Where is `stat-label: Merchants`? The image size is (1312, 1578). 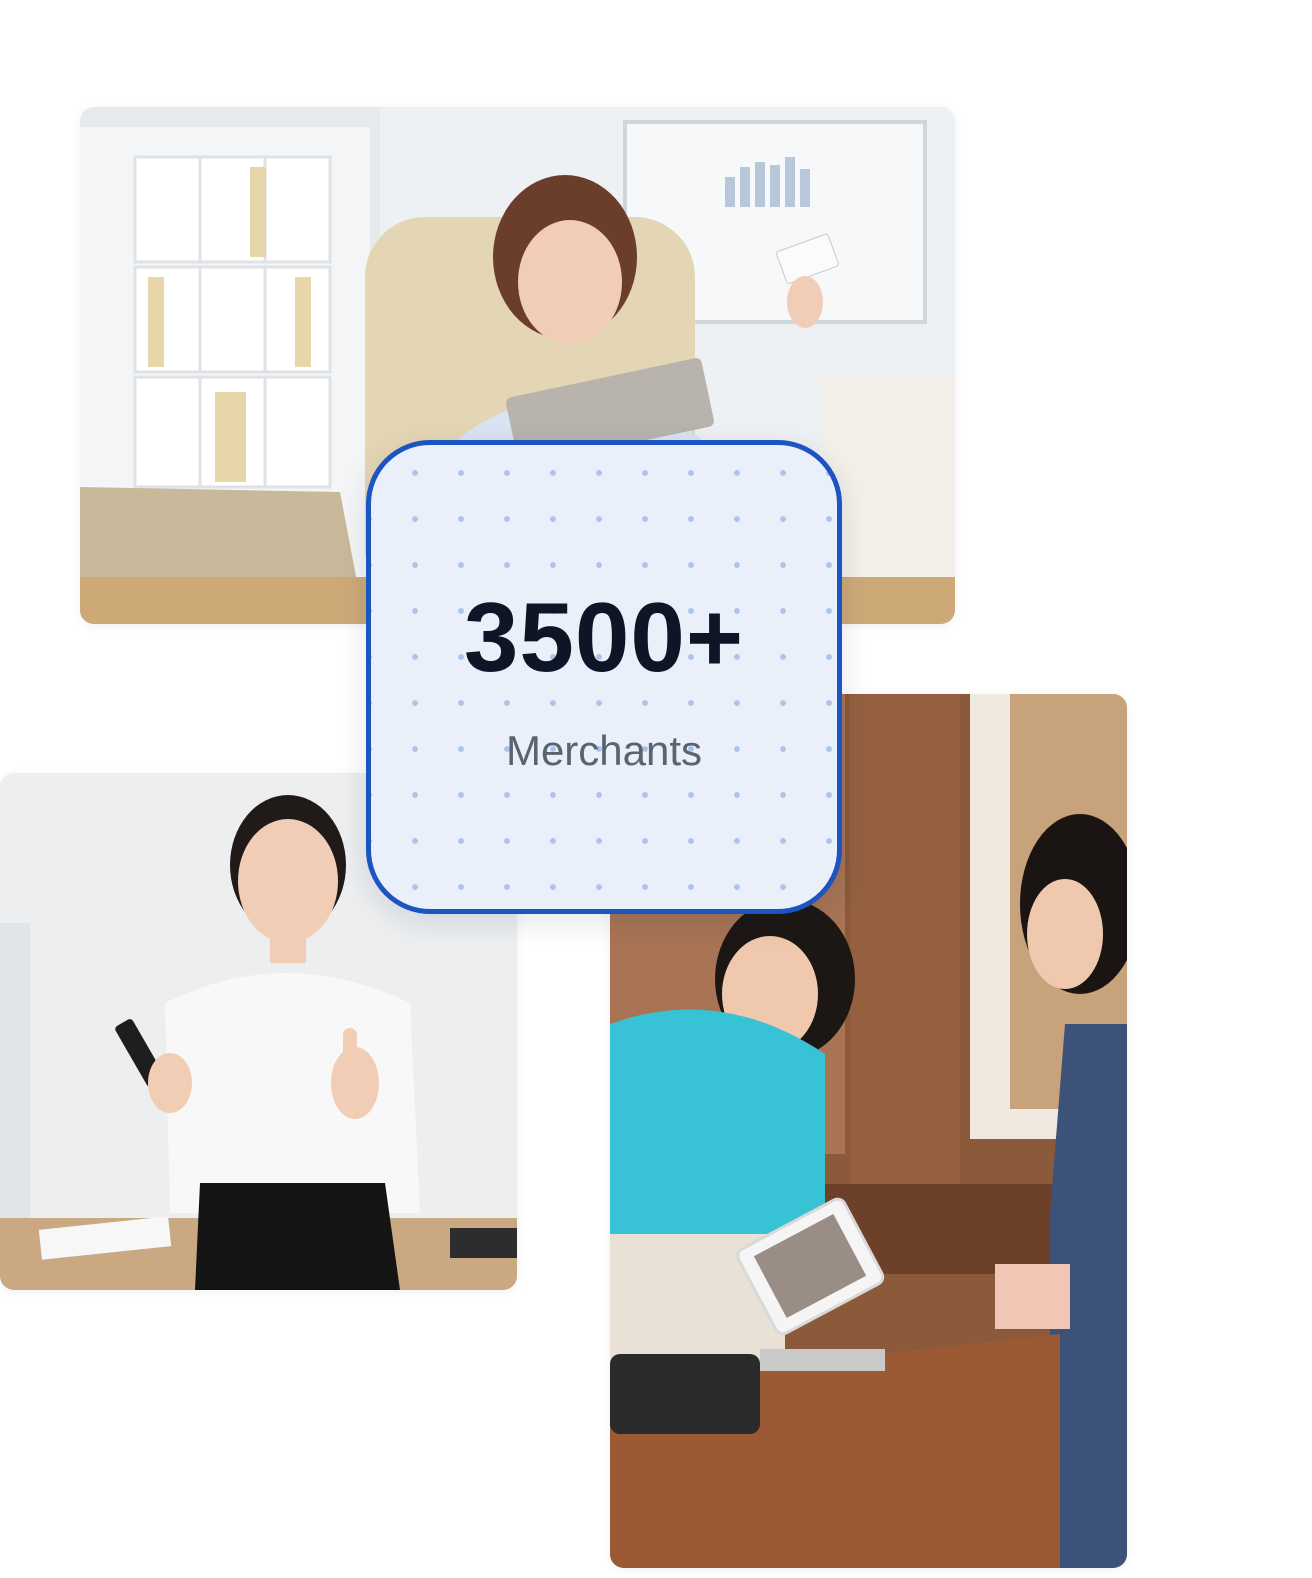 stat-label: Merchants is located at coordinates (604, 750).